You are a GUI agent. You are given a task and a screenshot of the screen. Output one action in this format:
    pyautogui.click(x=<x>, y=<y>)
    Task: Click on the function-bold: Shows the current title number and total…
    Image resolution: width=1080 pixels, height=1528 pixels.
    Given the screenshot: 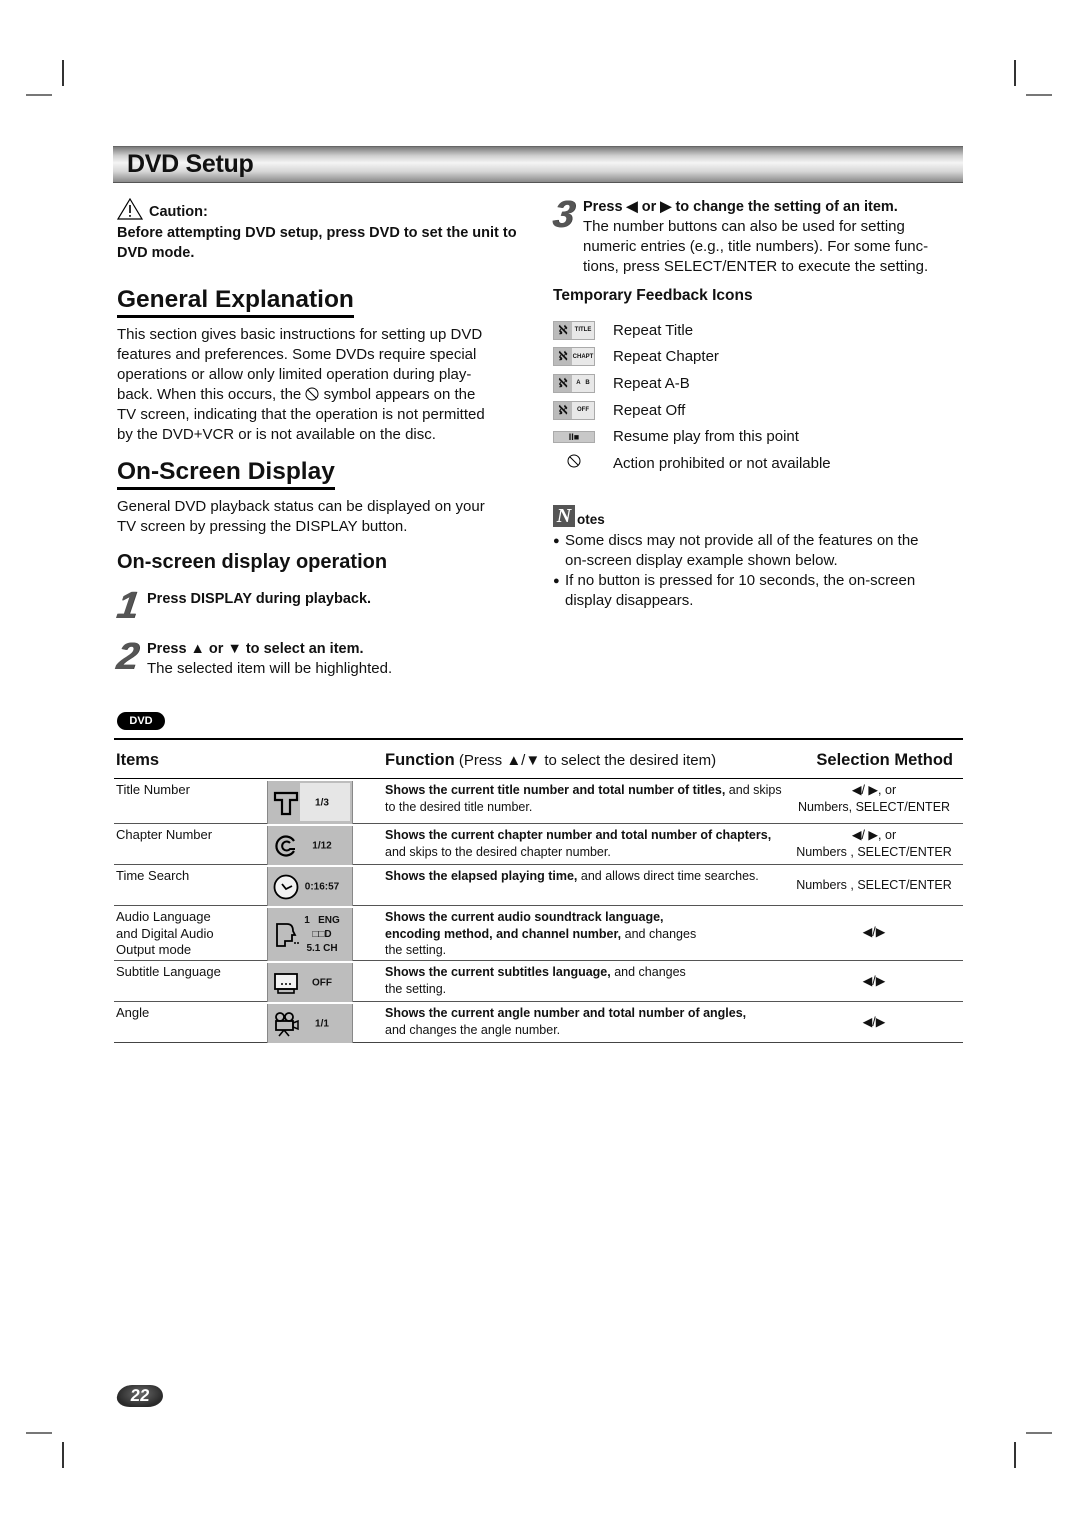 What is the action you would take?
    pyautogui.click(x=555, y=790)
    